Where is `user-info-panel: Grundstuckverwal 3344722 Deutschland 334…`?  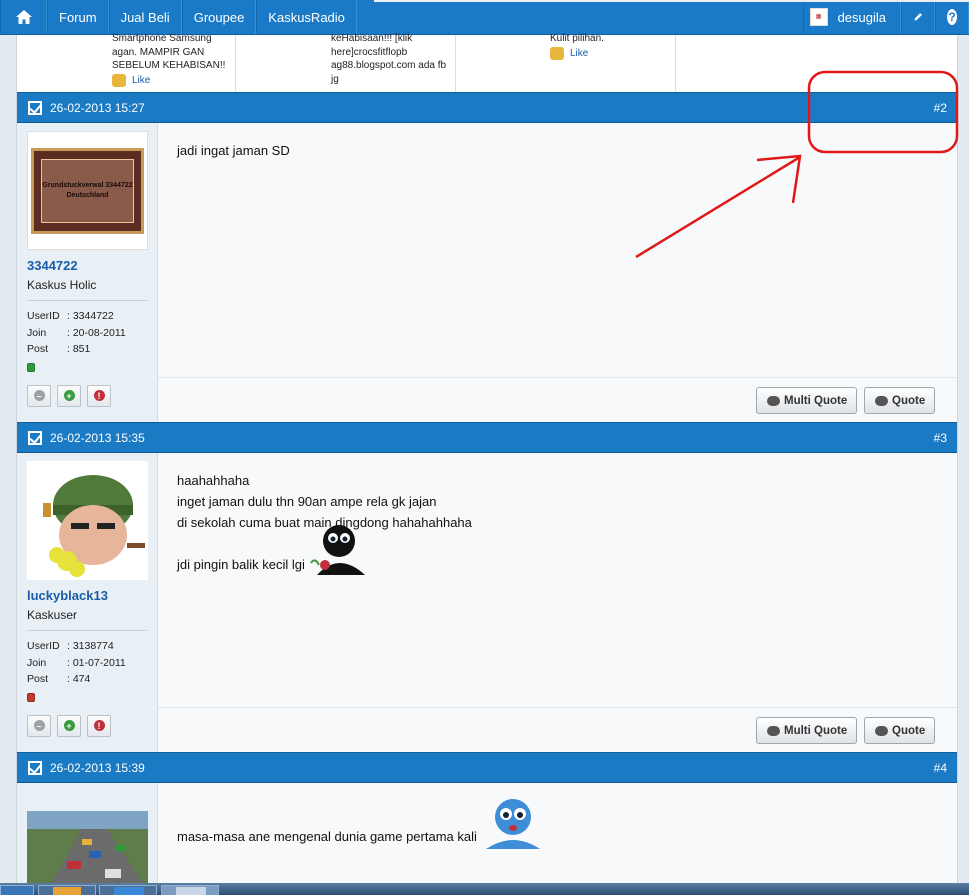 user-info-panel: Grundstuckverwal 3344722 Deutschland 334… is located at coordinates (87, 272).